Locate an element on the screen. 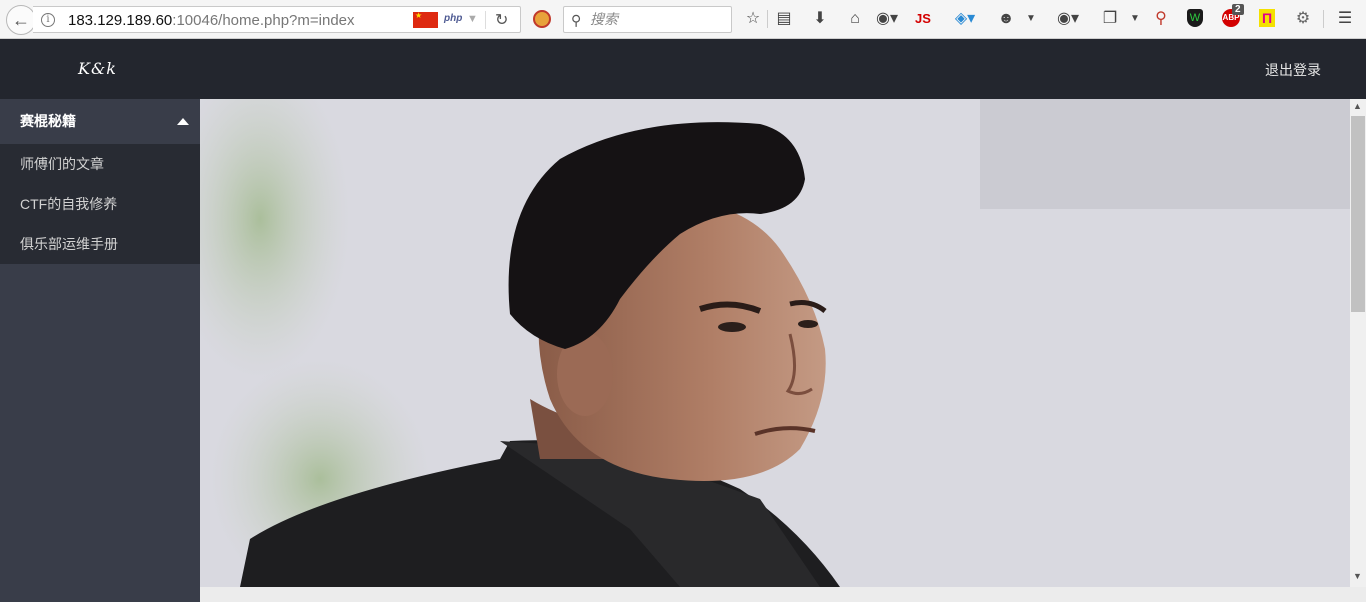 The height and width of the screenshot is (602, 1366). vertical-scrollbar: ▲ ▼ is located at coordinates (1358, 343).